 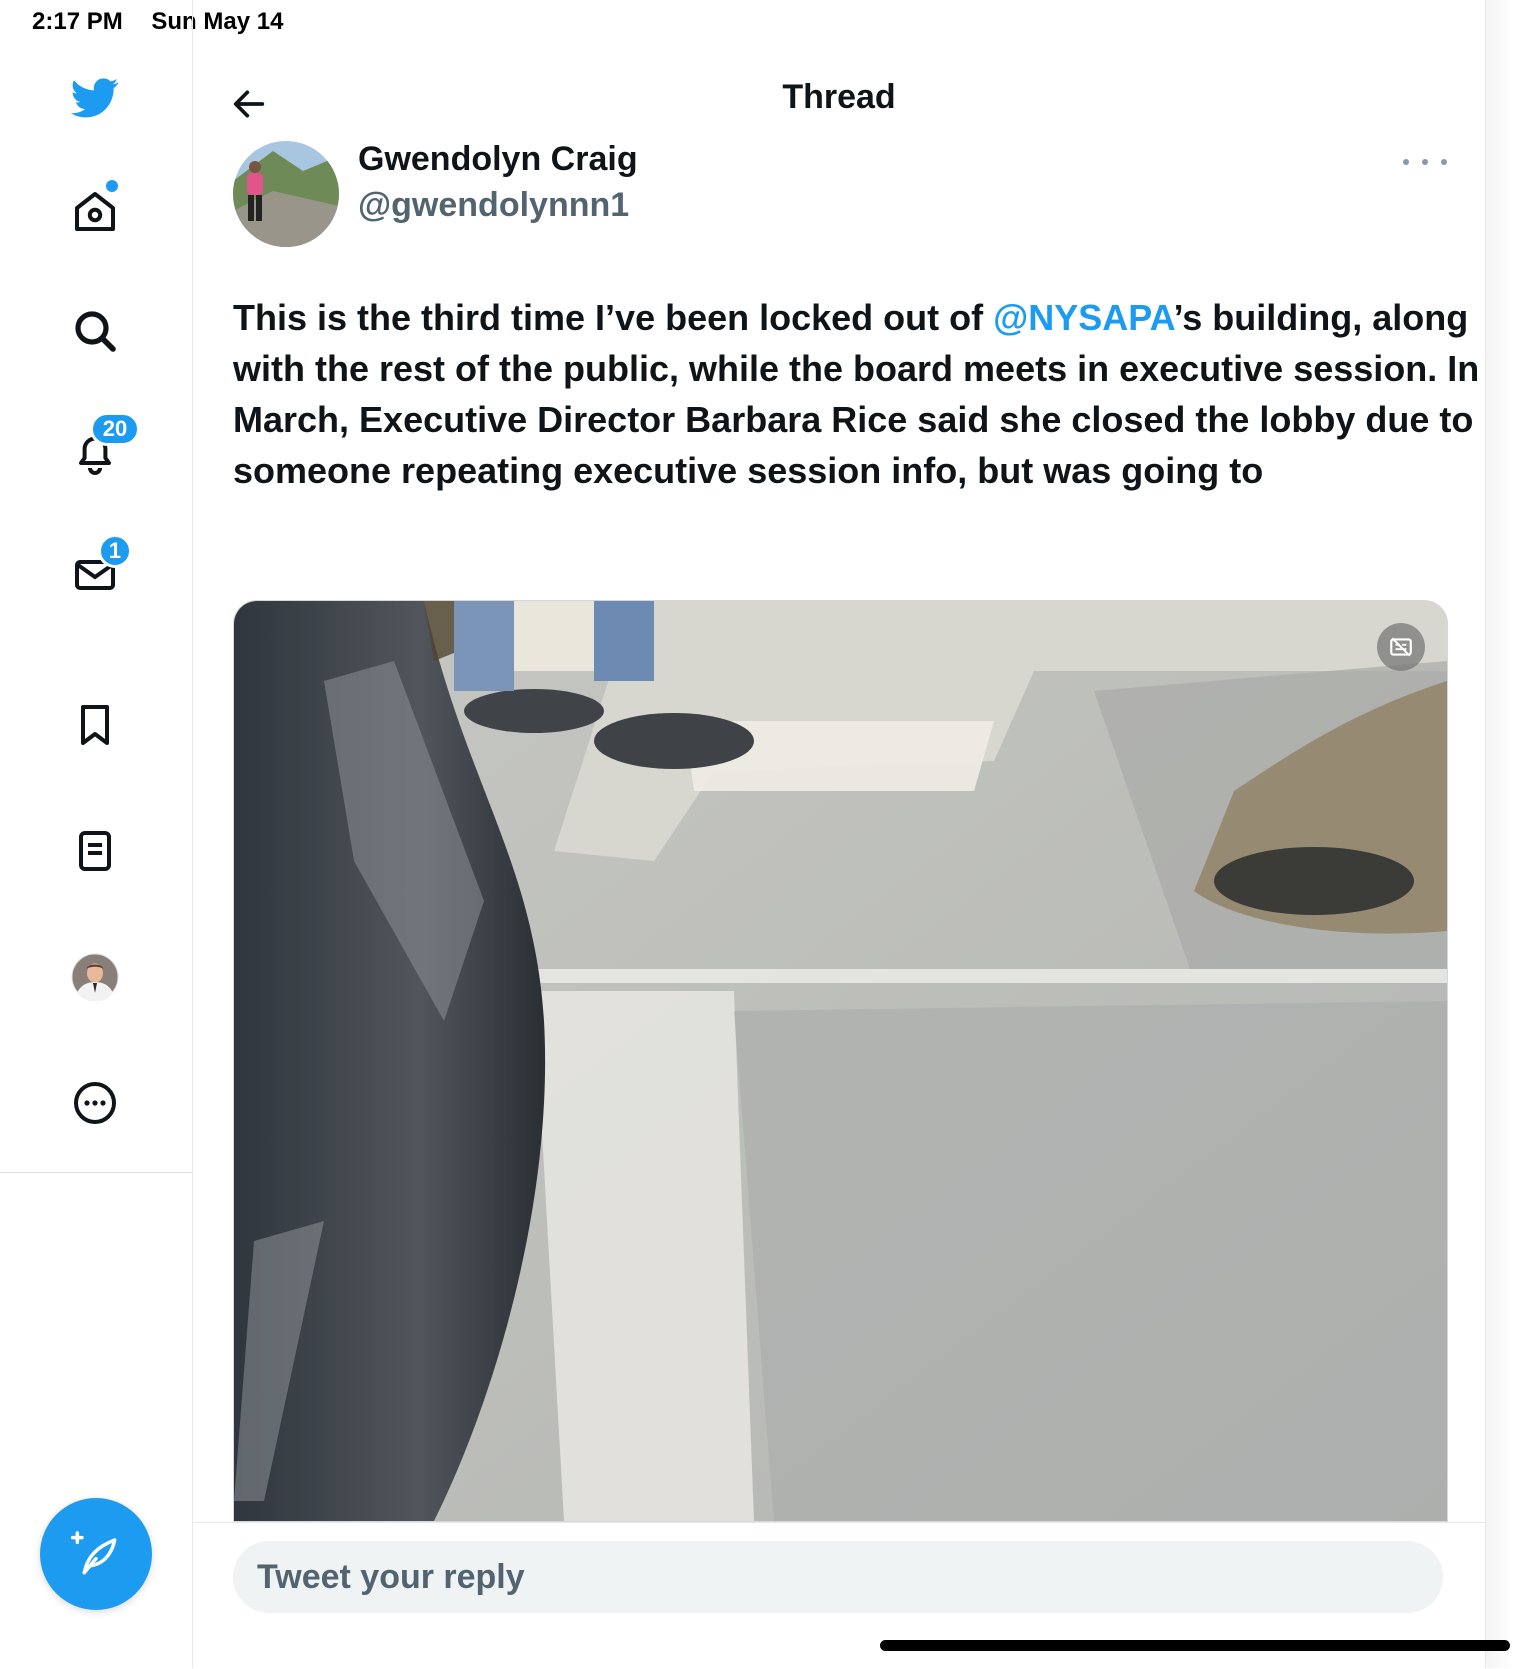 I want to click on nav-home, so click(x=95, y=211).